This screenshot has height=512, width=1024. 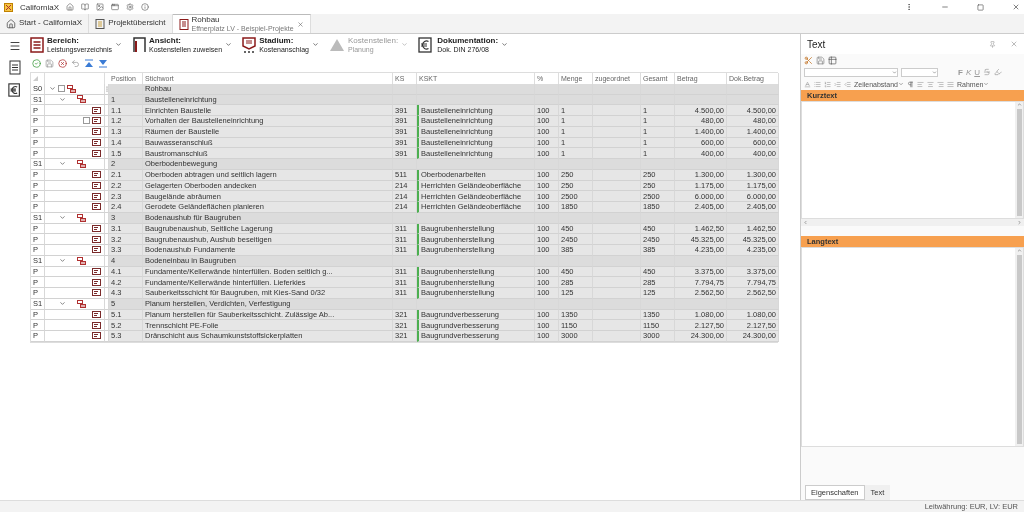 What do you see at coordinates (62, 63) in the screenshot?
I see `cancel-icon` at bounding box center [62, 63].